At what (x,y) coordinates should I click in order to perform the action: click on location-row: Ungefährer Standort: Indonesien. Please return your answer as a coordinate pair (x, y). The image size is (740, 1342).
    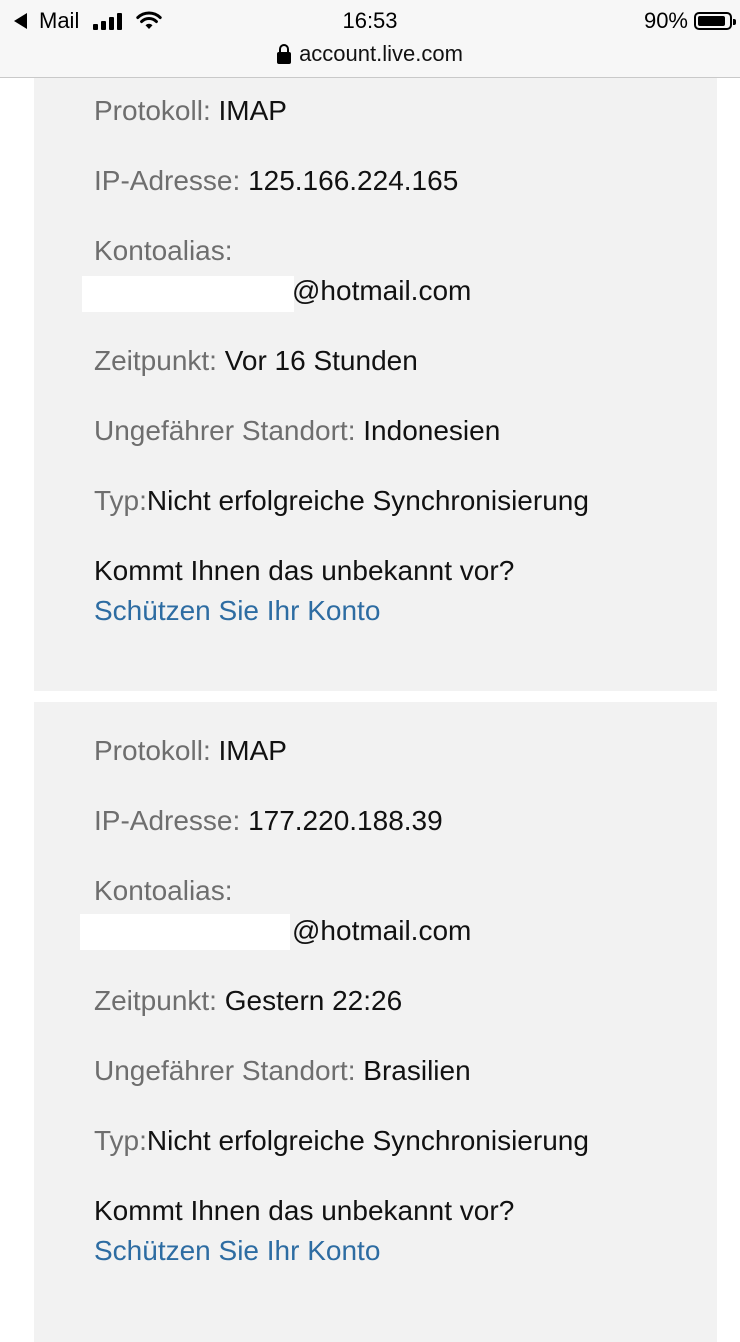
    Looking at the image, I should click on (297, 431).